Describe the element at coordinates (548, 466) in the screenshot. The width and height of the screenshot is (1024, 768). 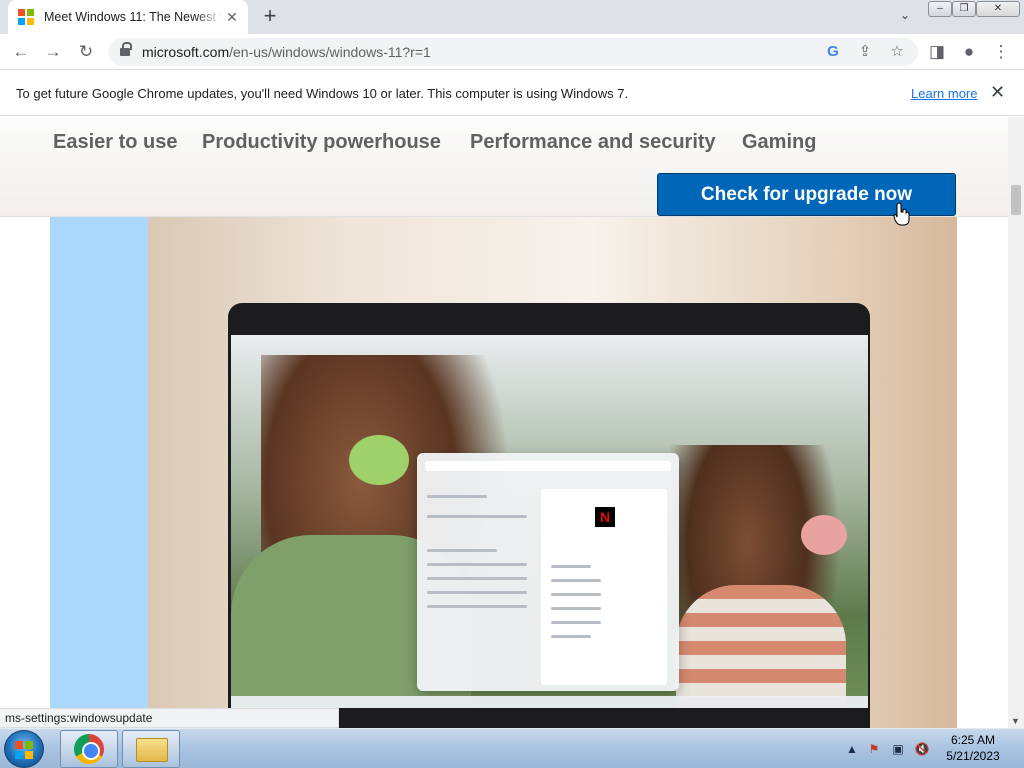
I see `search-field-mini` at that location.